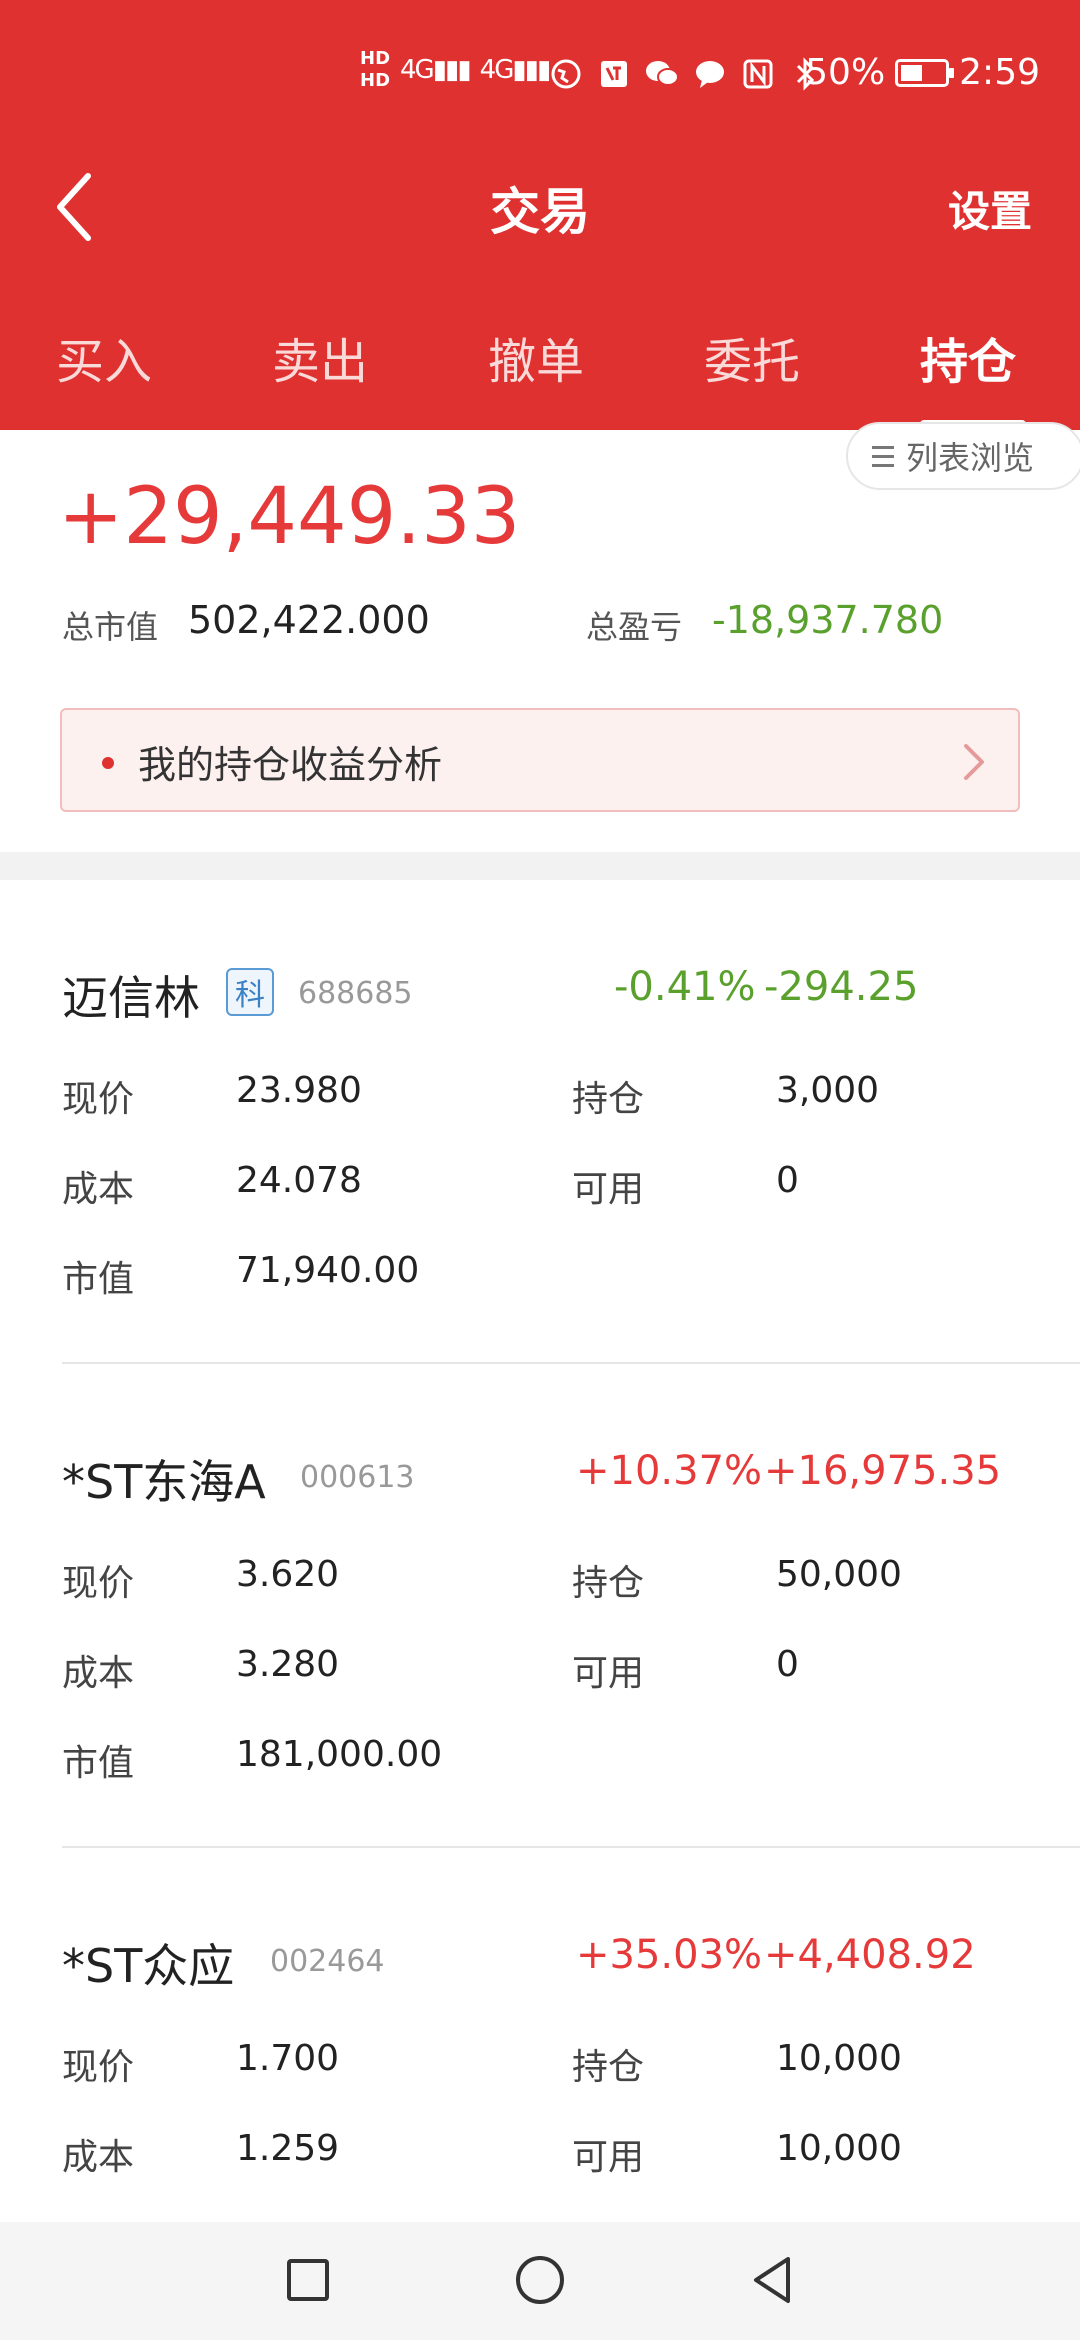 The height and width of the screenshot is (2340, 1080). What do you see at coordinates (320, 357) in the screenshot?
I see `tab-sell: 卖出` at bounding box center [320, 357].